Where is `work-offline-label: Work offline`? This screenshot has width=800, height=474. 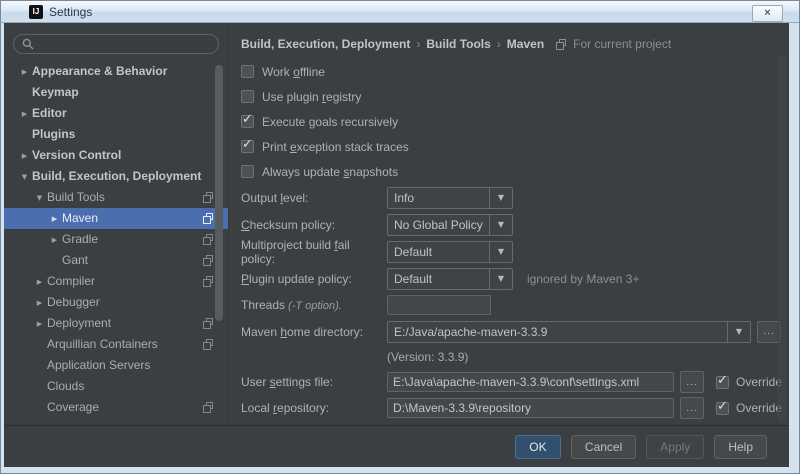 work-offline-label: Work offline is located at coordinates (293, 71).